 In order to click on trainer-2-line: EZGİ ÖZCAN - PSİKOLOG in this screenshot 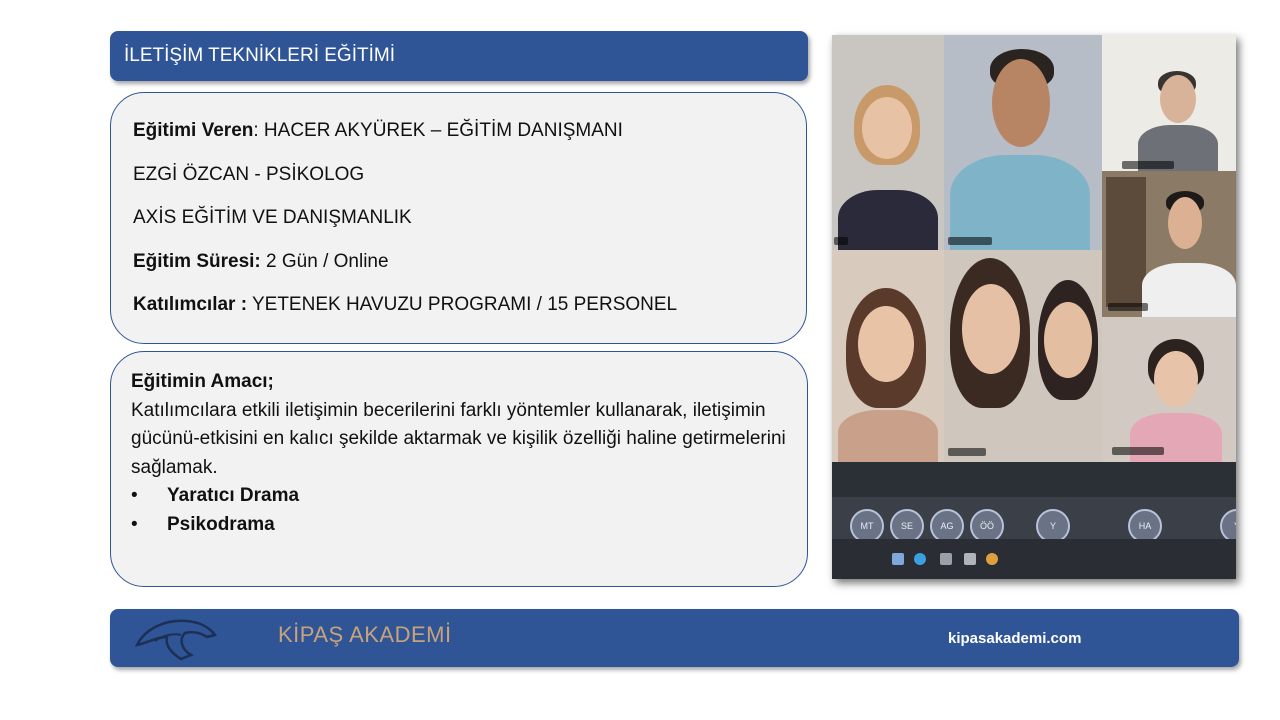, I will do `click(249, 174)`.